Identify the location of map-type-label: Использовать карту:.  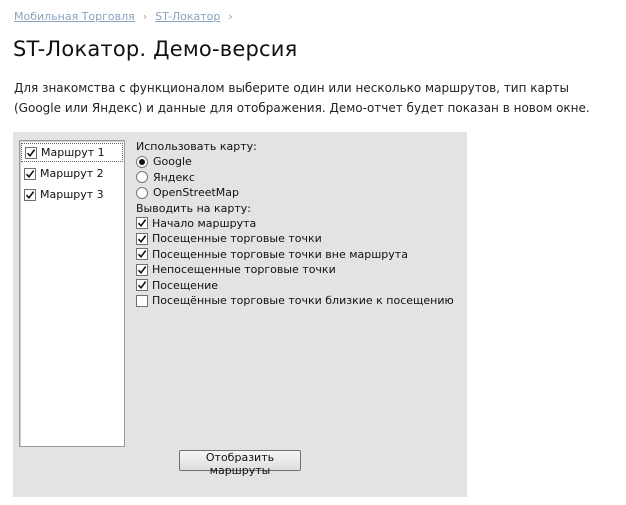
(196, 146).